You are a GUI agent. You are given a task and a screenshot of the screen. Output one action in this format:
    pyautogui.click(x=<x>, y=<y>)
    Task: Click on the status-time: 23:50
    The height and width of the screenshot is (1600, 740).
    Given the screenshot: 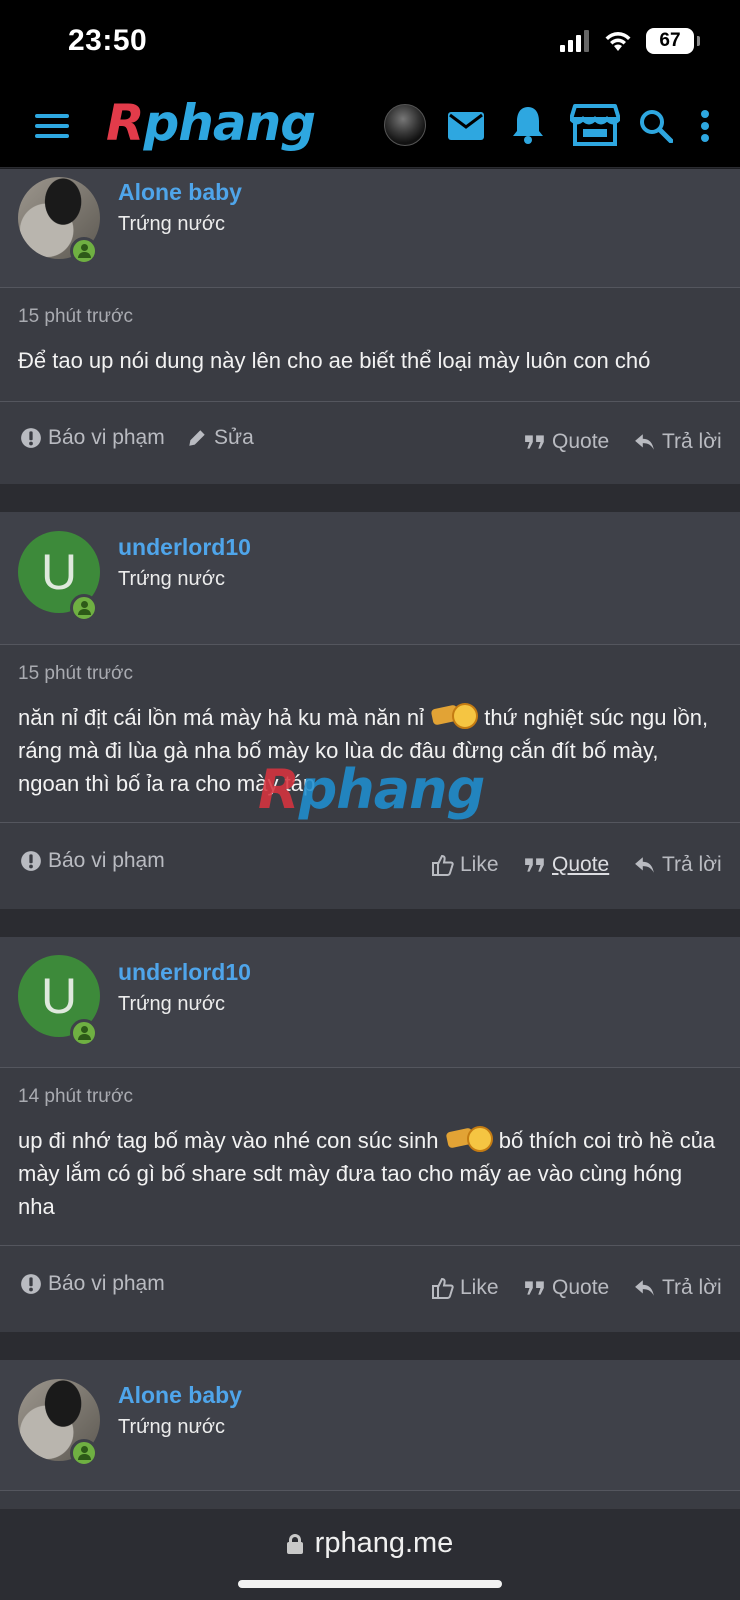 What is the action you would take?
    pyautogui.click(x=108, y=40)
    